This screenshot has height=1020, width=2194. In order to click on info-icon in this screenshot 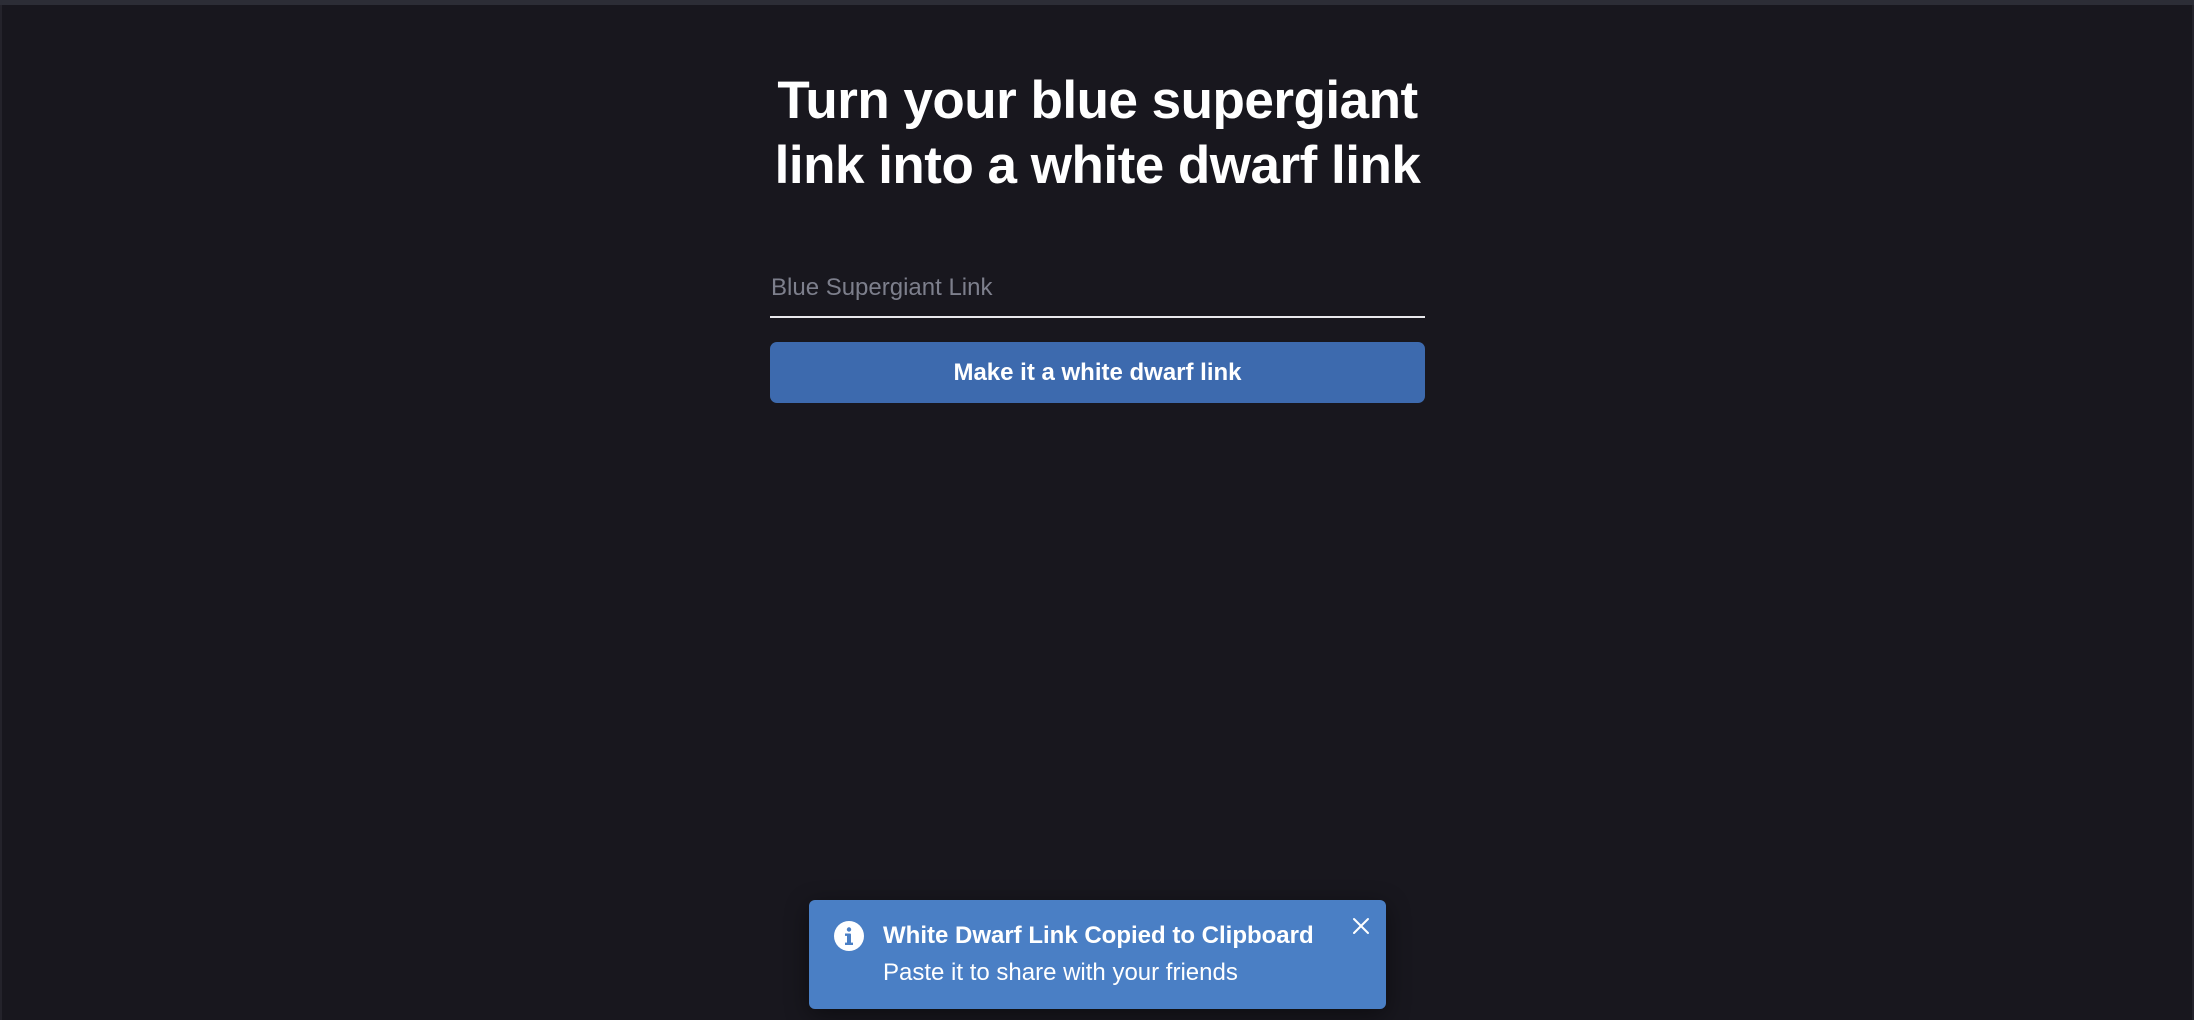, I will do `click(849, 936)`.